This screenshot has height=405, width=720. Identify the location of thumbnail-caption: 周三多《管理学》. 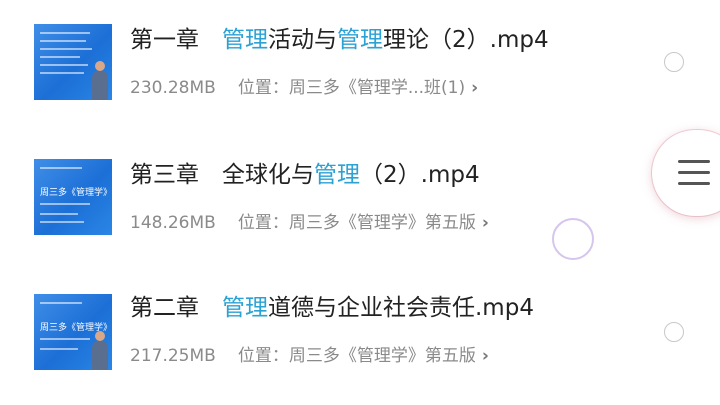
(76, 193).